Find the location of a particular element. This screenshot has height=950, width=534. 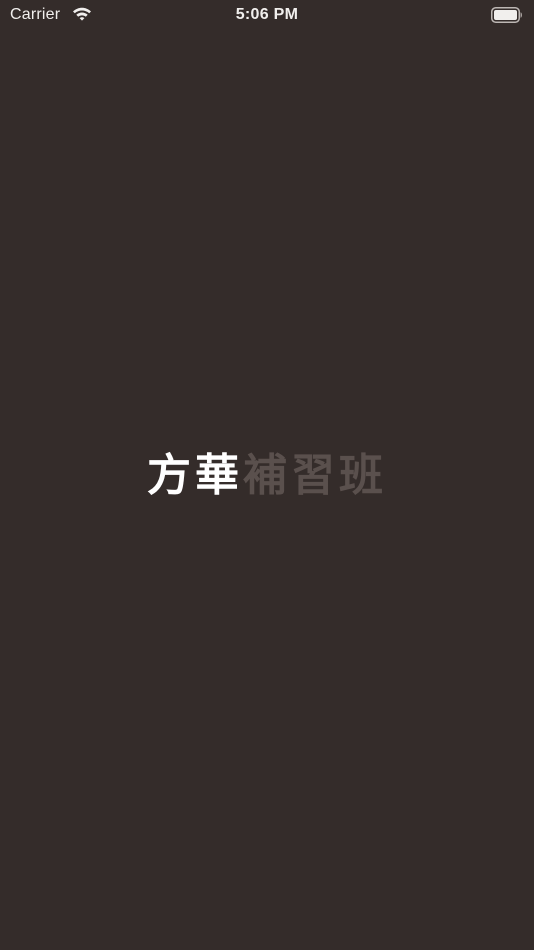

splash-title: 方華補習班 is located at coordinates (267, 476).